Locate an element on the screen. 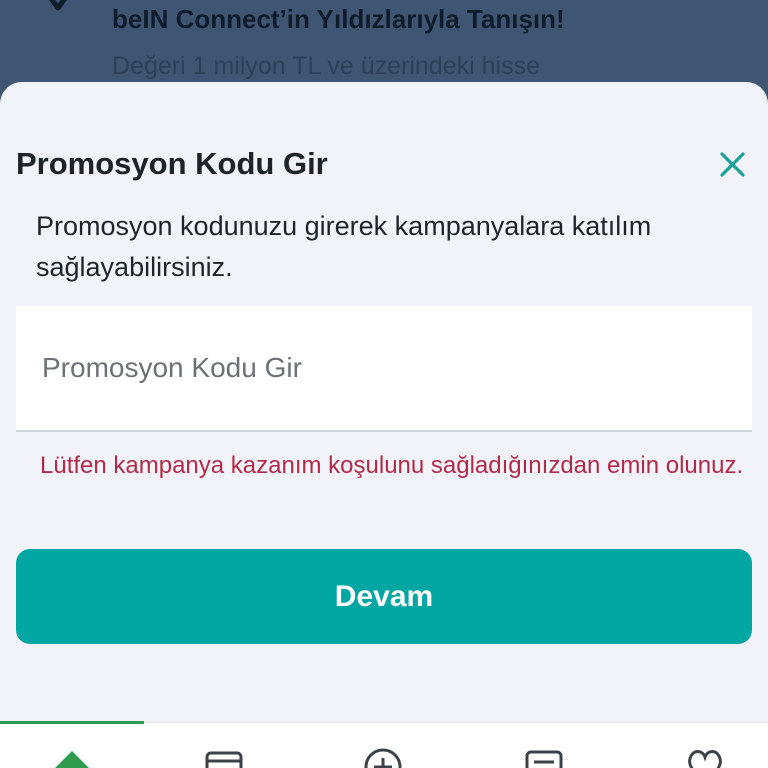 The height and width of the screenshot is (768, 768). tab-add is located at coordinates (383, 745).